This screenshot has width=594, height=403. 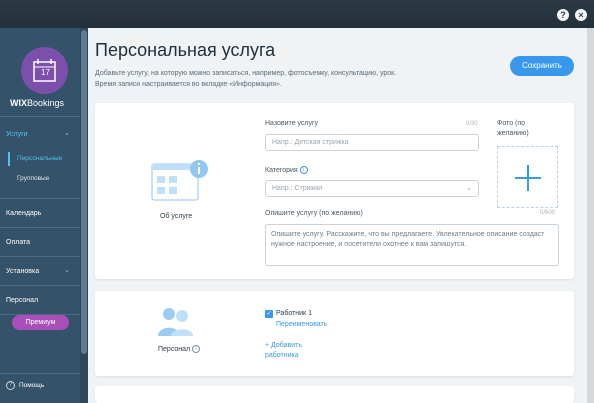 What do you see at coordinates (180, 182) in the screenshot?
I see `service-illustration-icon` at bounding box center [180, 182].